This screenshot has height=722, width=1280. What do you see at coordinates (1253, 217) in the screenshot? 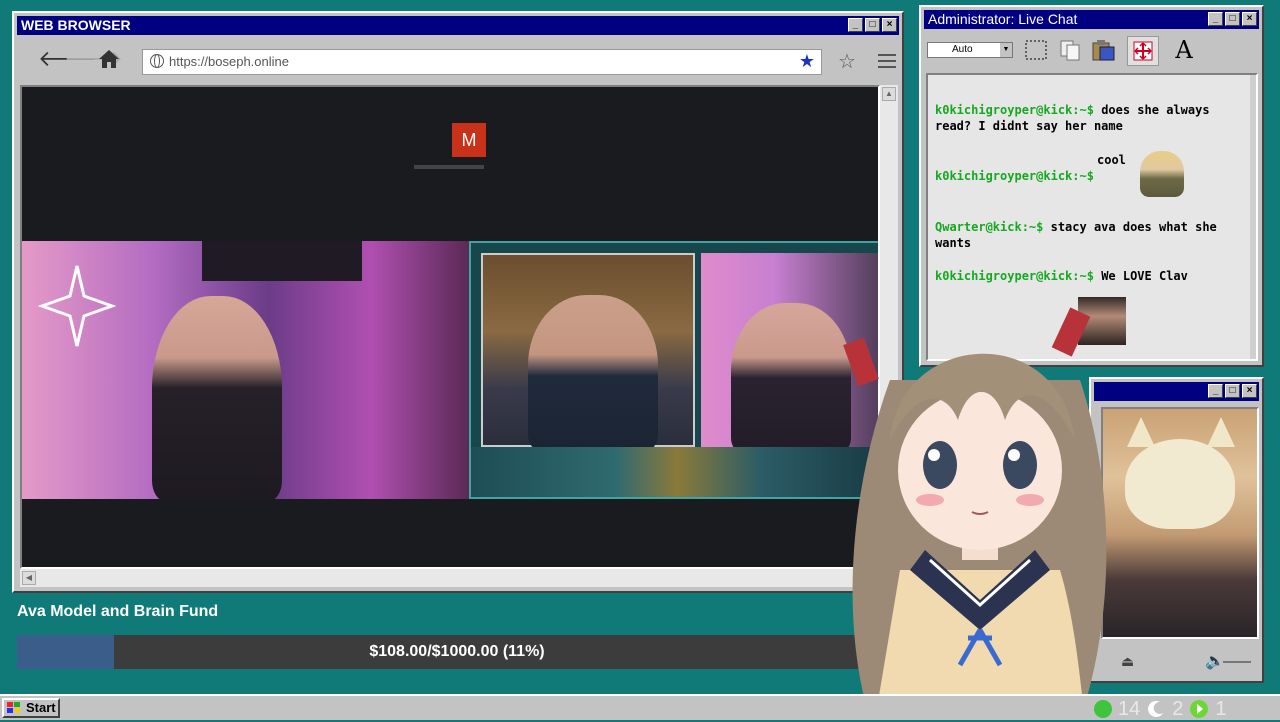
I see `chat-scrollbar` at bounding box center [1253, 217].